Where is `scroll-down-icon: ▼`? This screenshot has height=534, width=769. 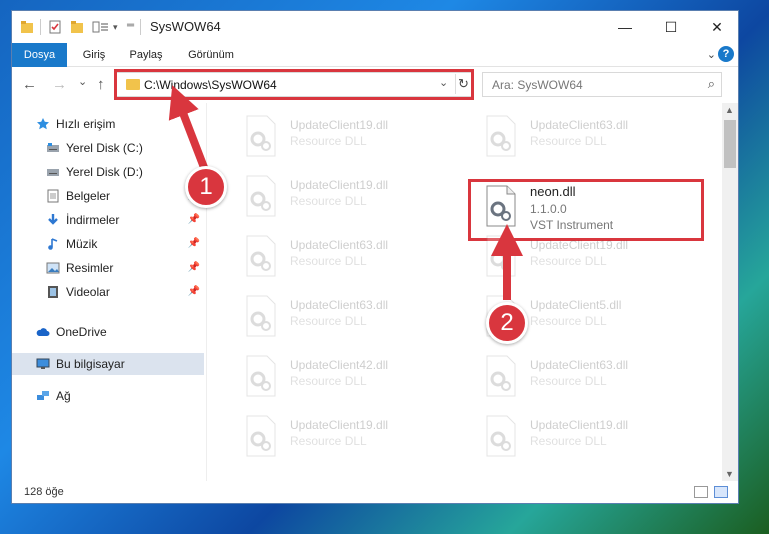 scroll-down-icon: ▼ is located at coordinates (729, 474).